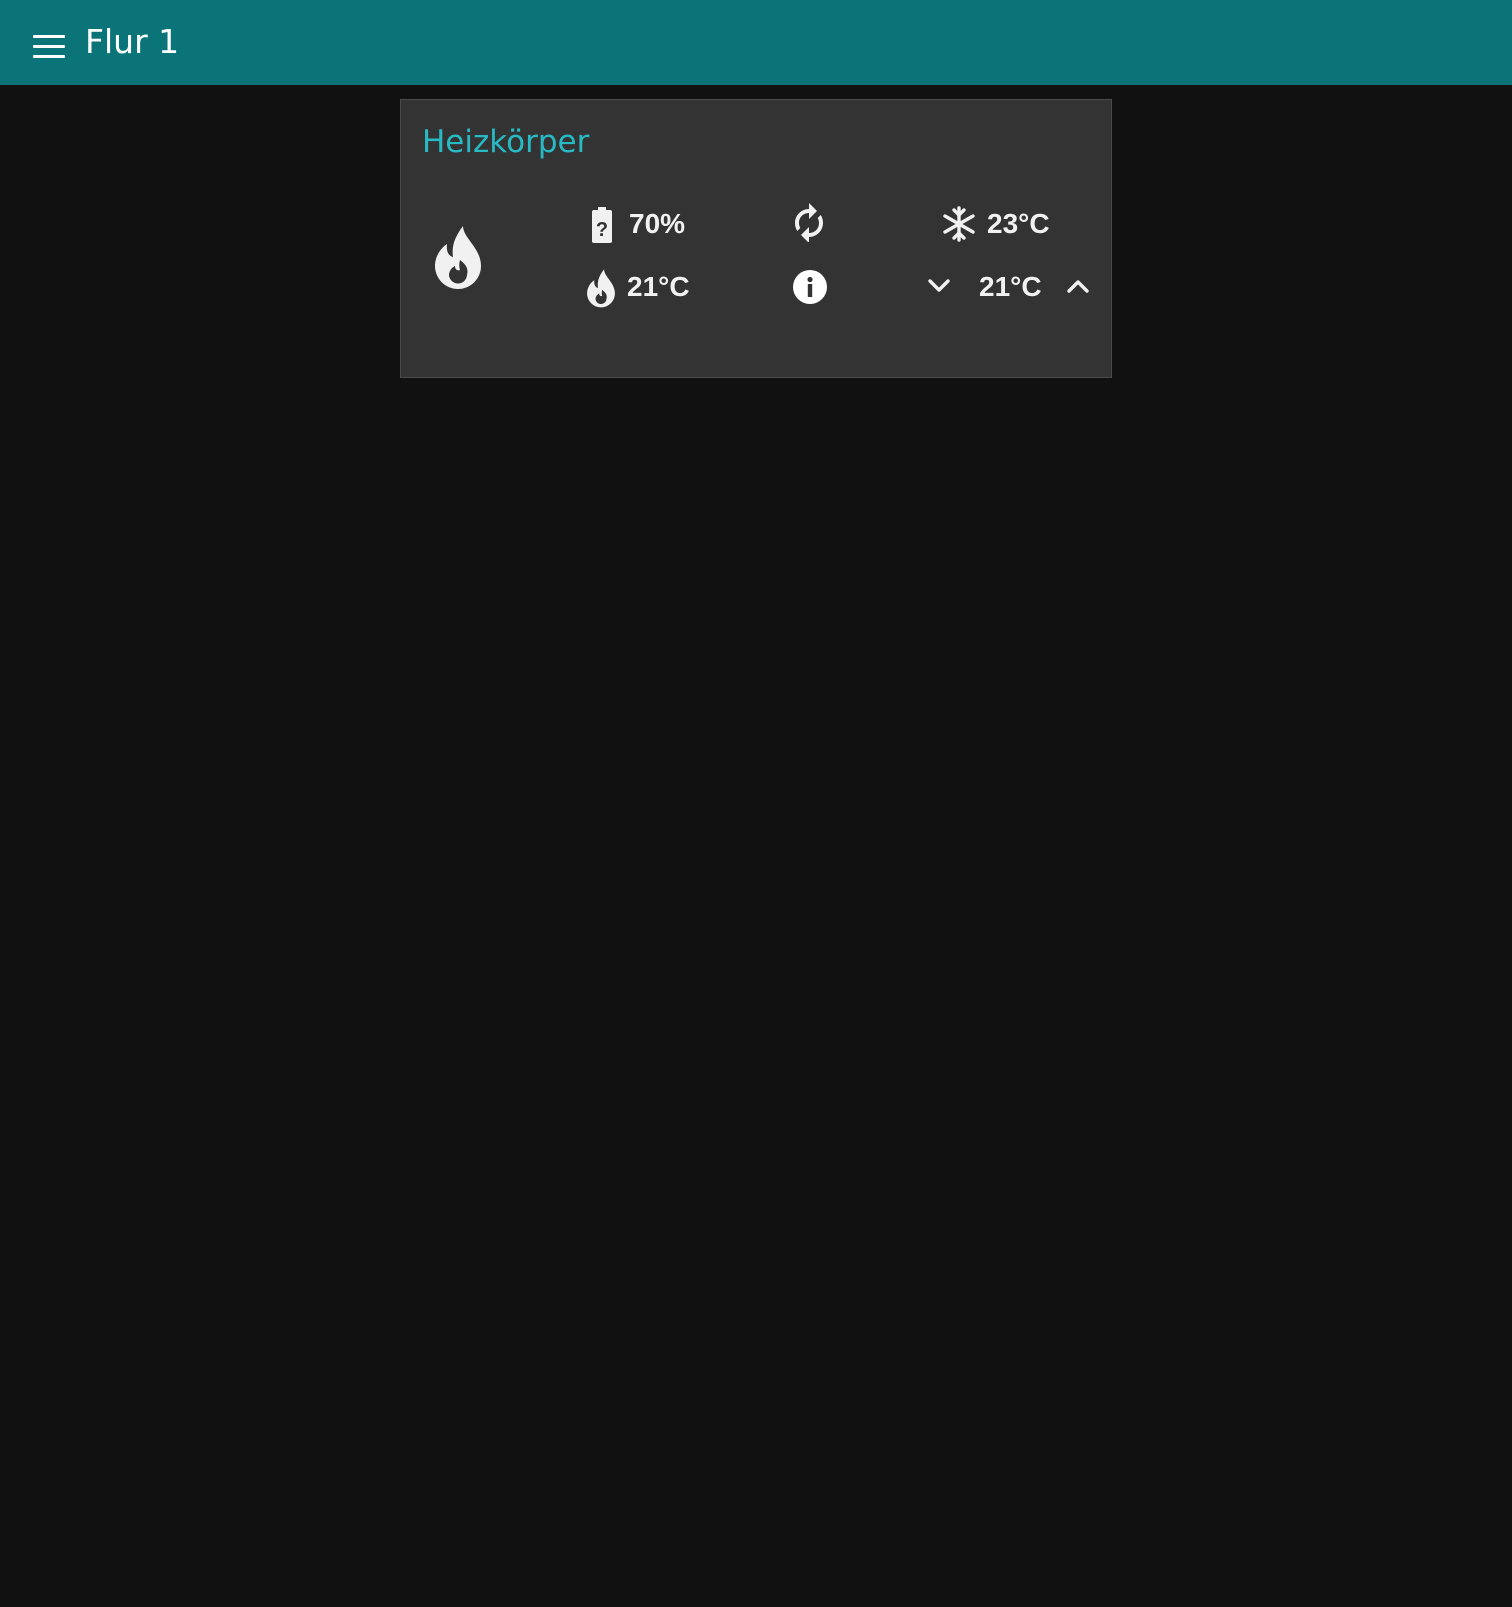 Image resolution: width=1512 pixels, height=1607 pixels. Describe the element at coordinates (506, 142) in the screenshot. I see `card-title: Heizkörper` at that location.